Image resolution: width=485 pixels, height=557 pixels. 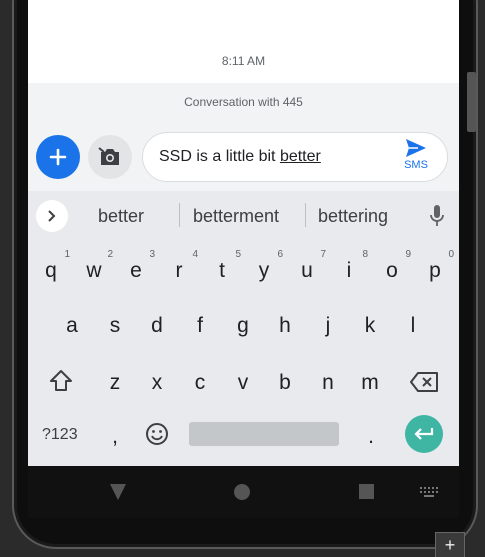 I want to click on message-input: SSD is a little bit better SMS, so click(x=295, y=157).